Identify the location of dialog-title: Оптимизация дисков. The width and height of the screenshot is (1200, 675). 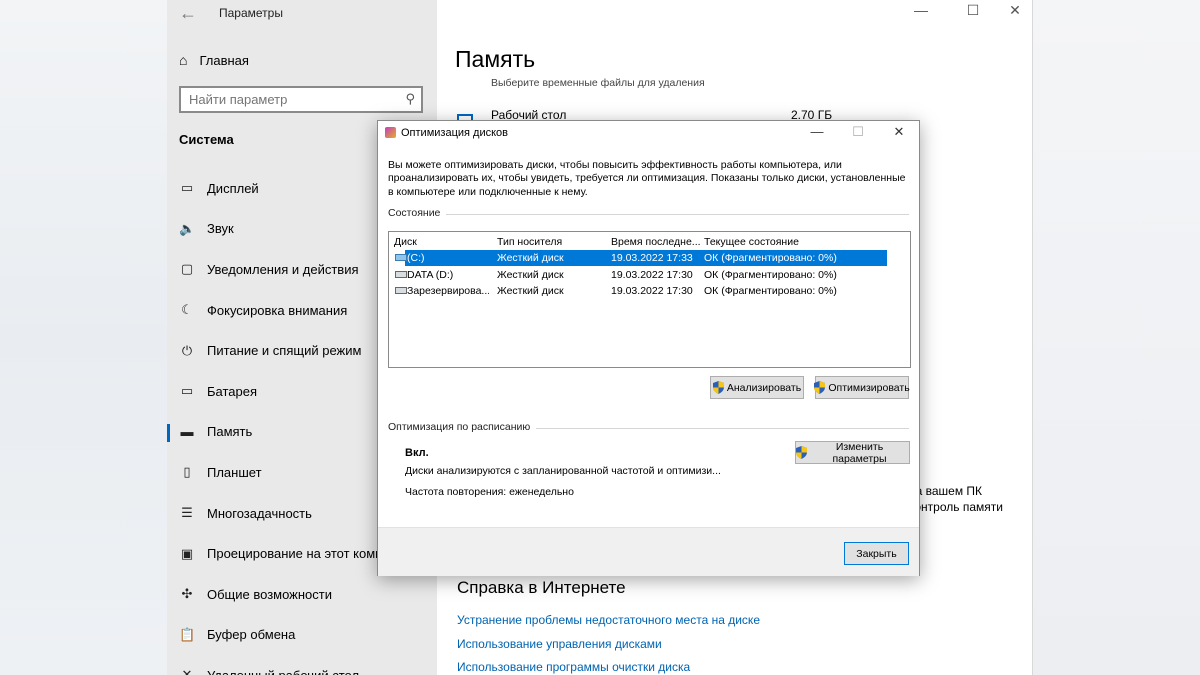
(454, 133).